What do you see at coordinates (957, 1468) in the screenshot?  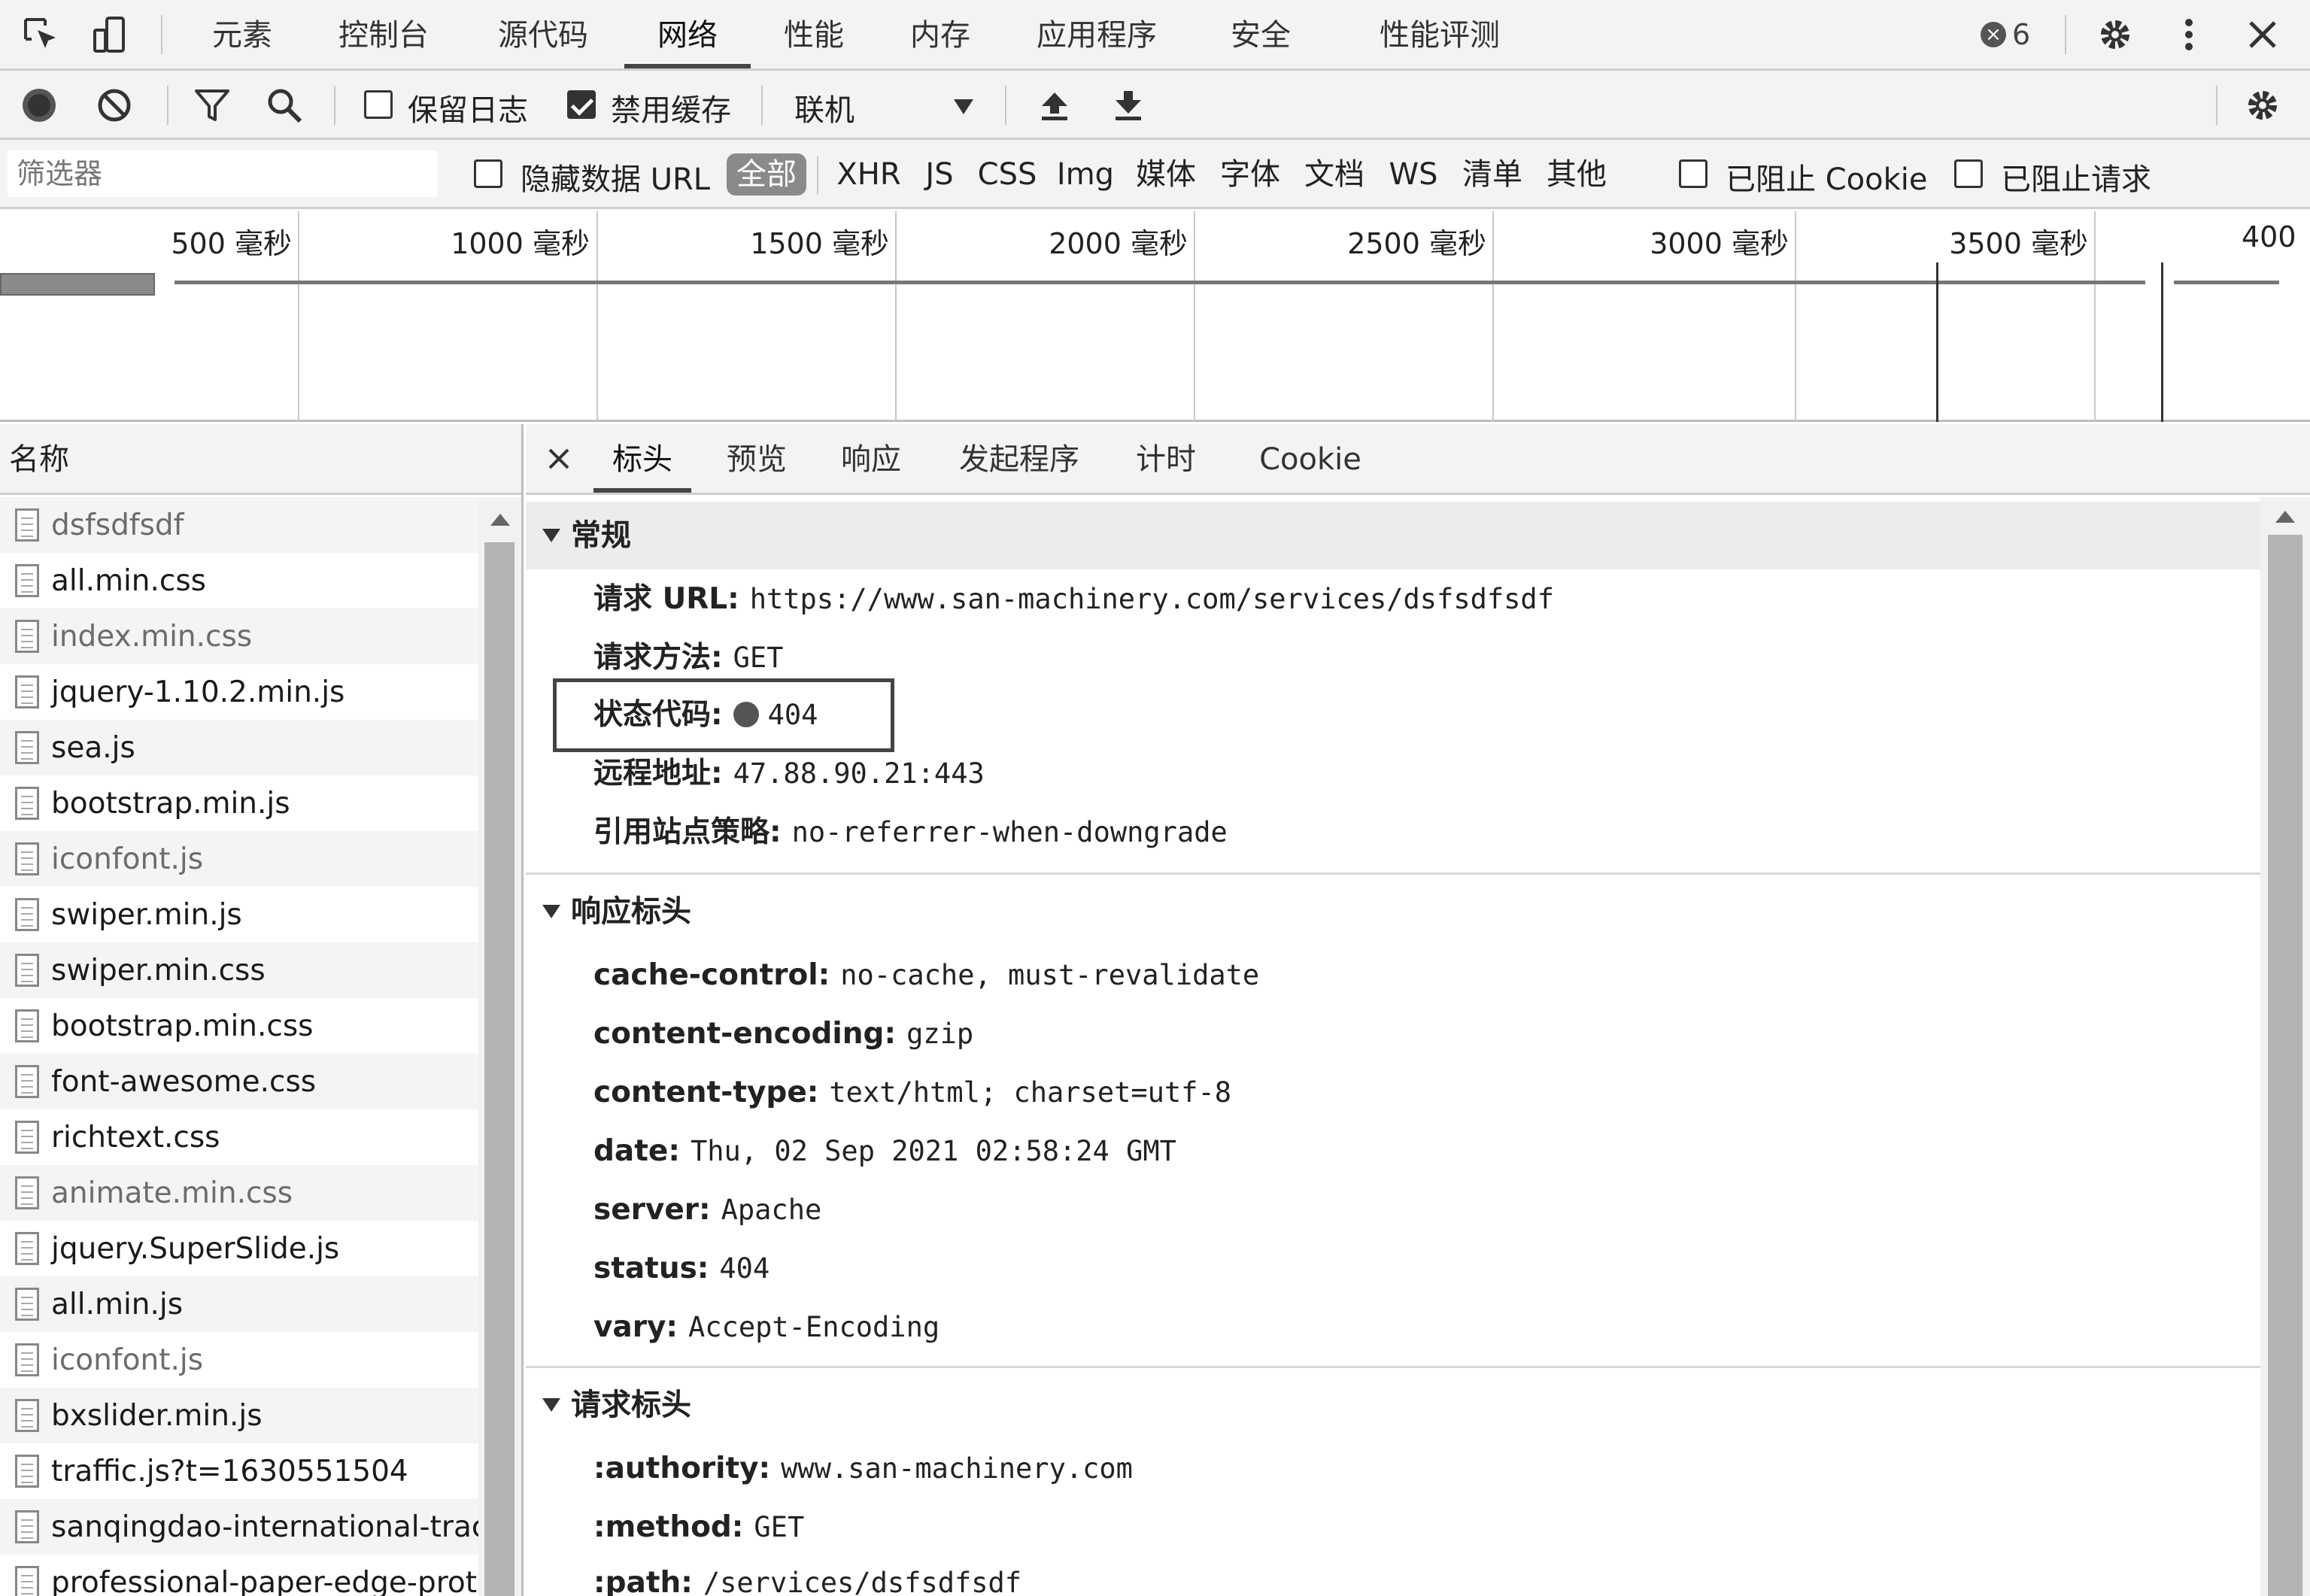 I see `header-value: www.san-machinery.com` at bounding box center [957, 1468].